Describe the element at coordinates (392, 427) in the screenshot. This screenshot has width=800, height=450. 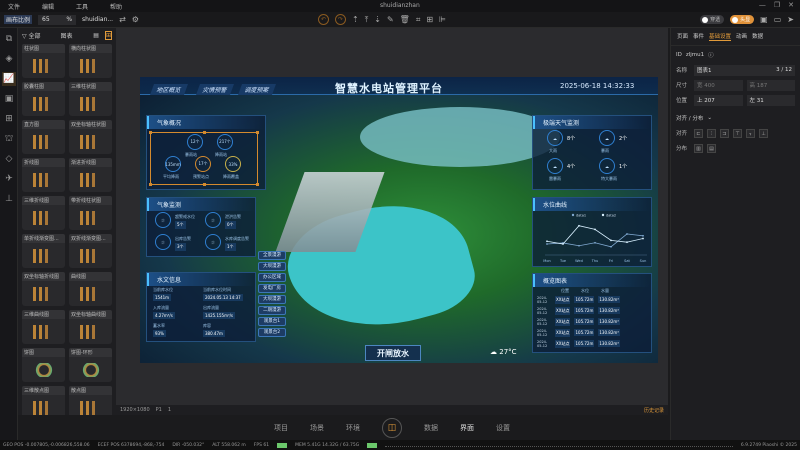
I see `hub-icon: ◫` at that location.